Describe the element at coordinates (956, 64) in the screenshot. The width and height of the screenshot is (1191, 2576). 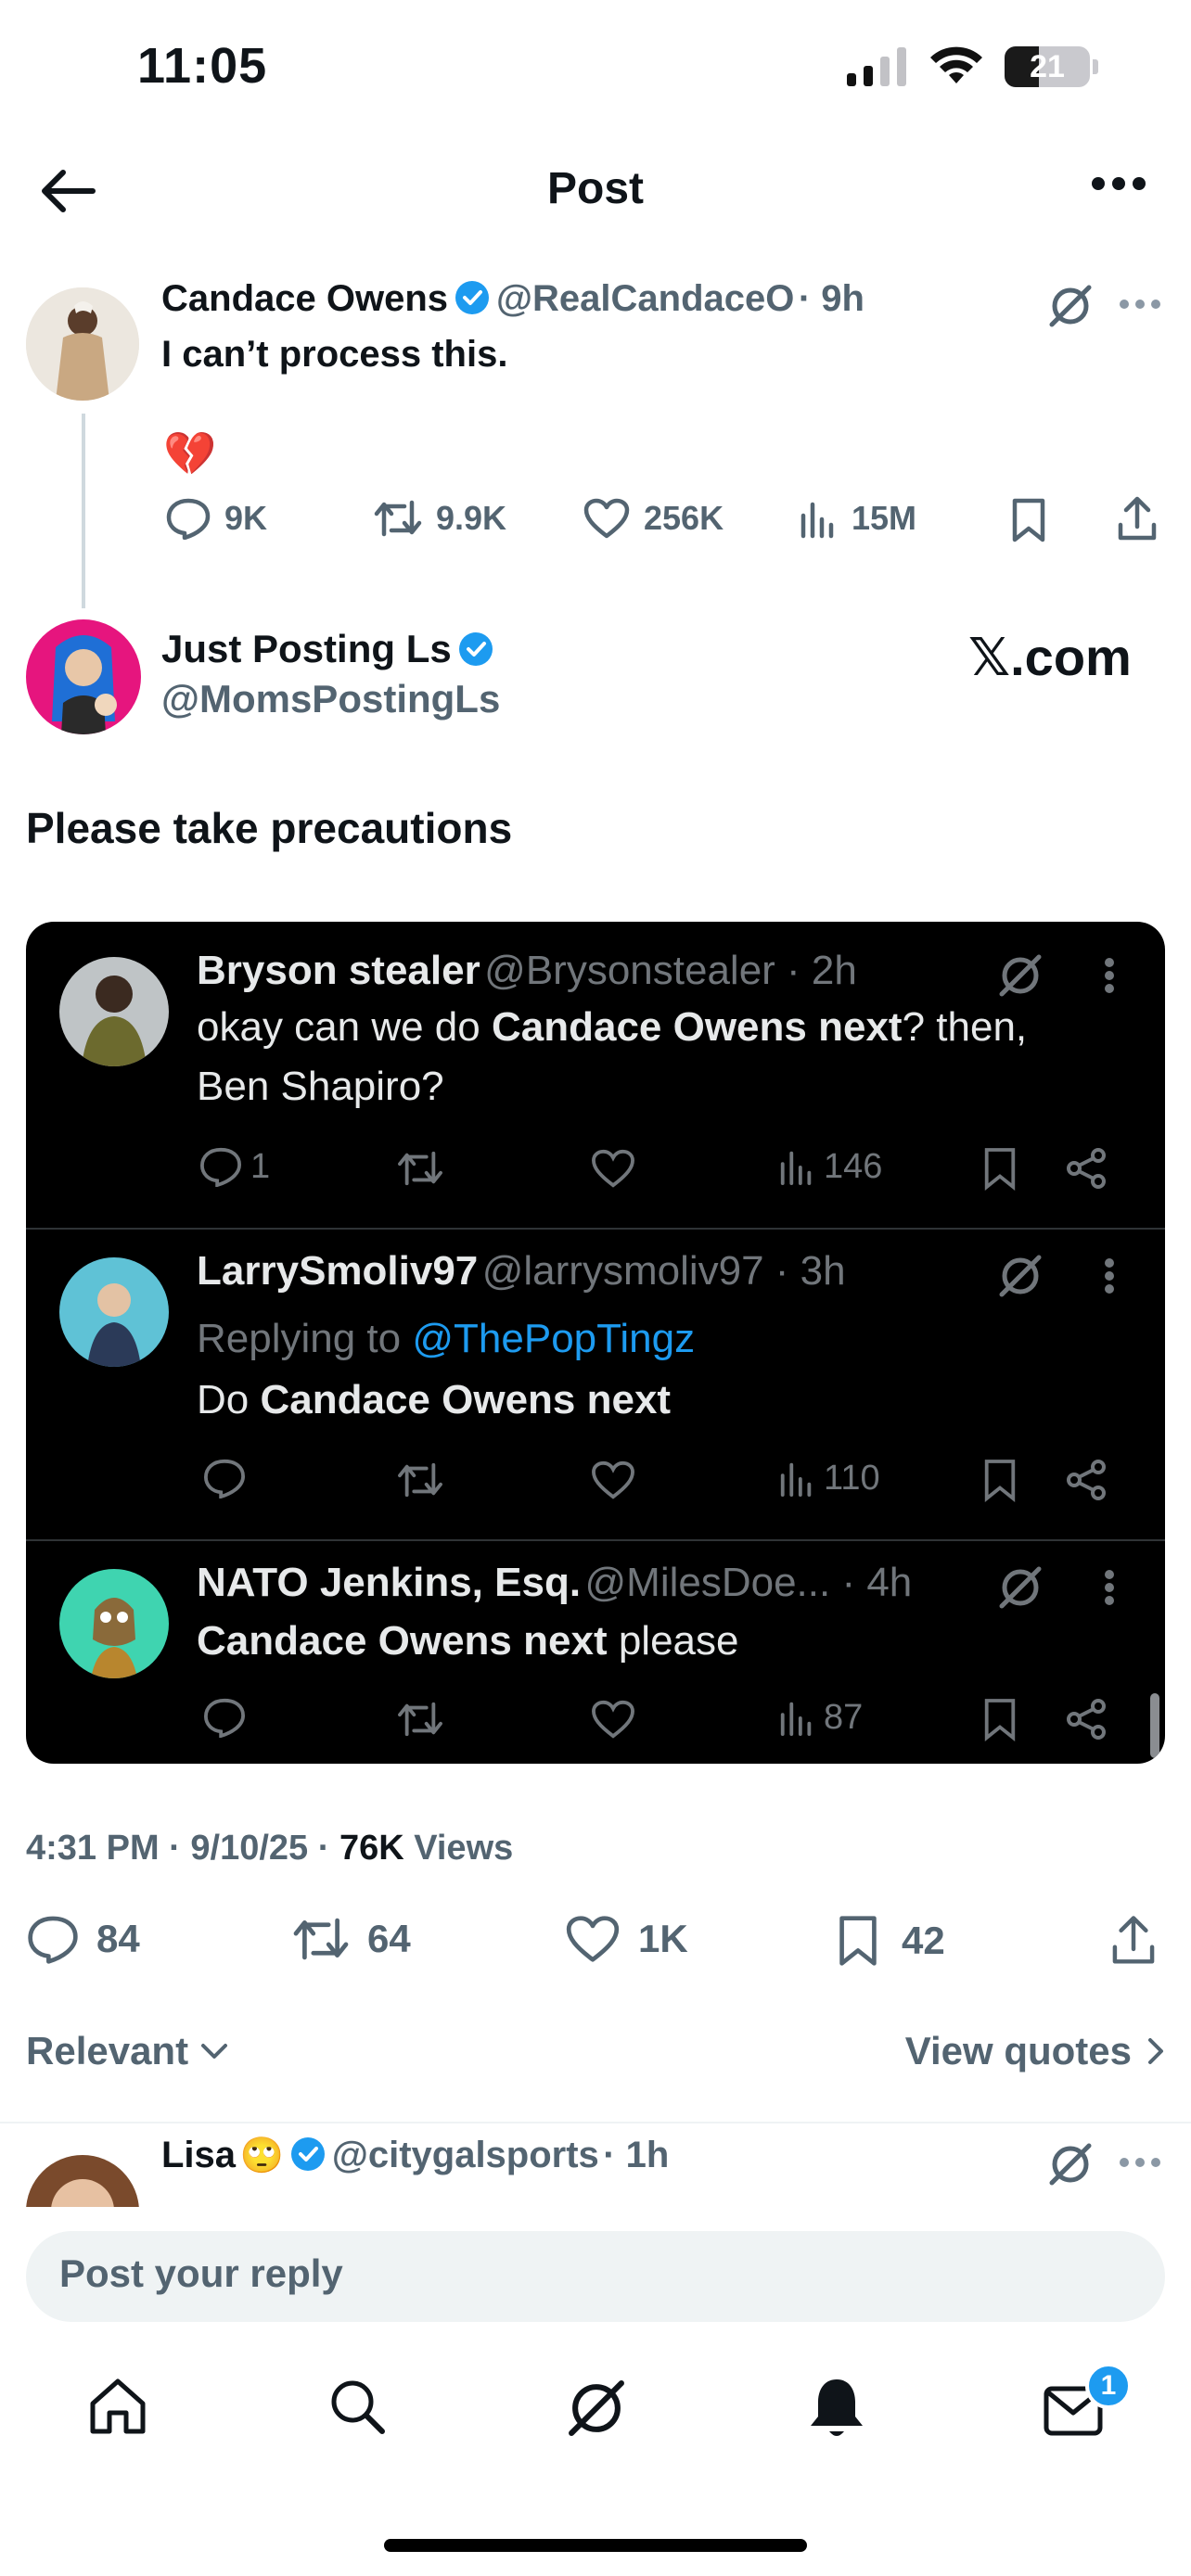
I see `wifi-icon` at that location.